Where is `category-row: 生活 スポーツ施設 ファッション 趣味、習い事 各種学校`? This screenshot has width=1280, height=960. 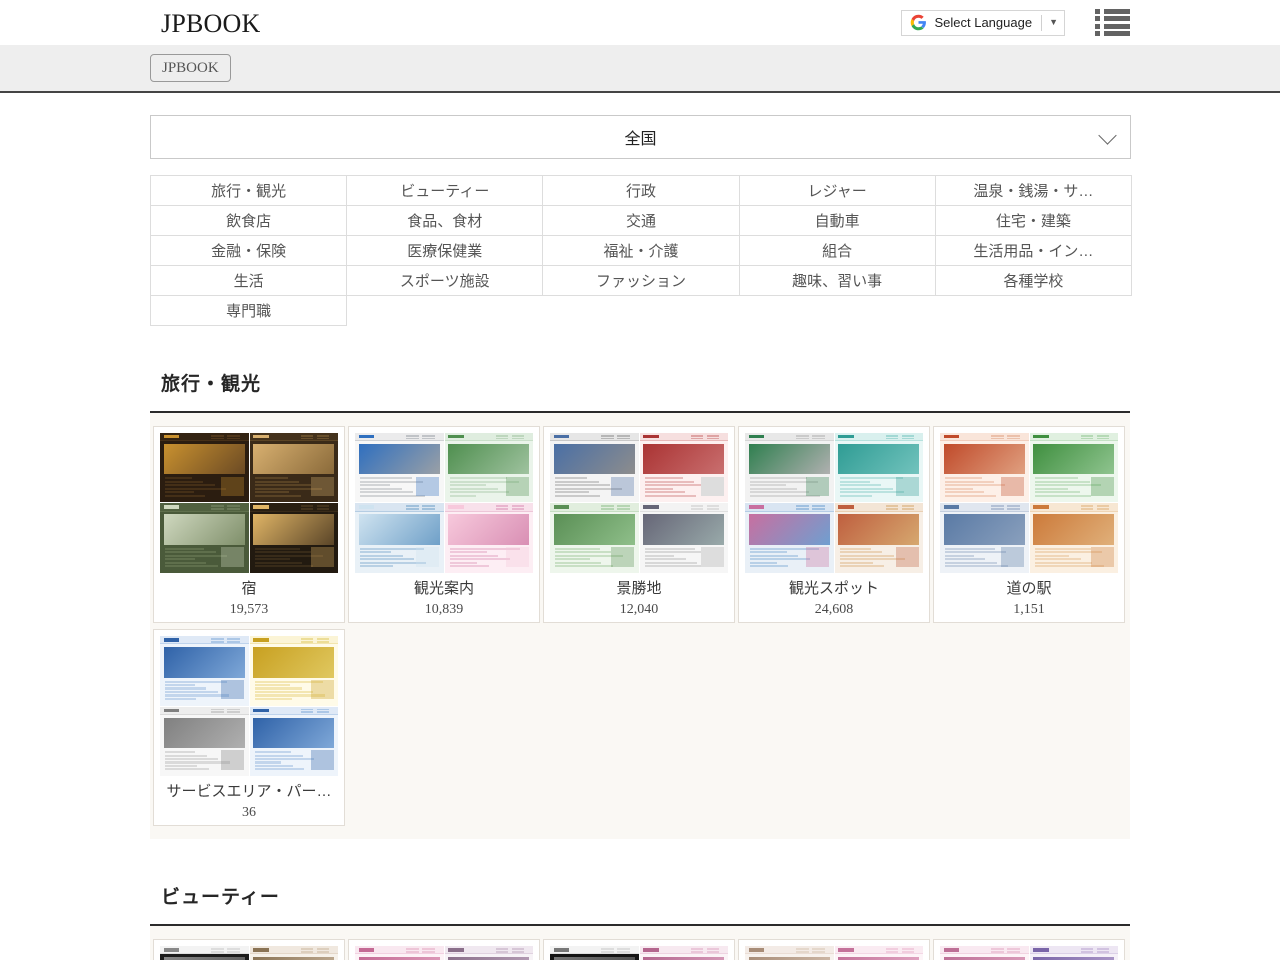
category-row: 生活 スポーツ施設 ファッション 趣味、習い事 各種学校 is located at coordinates (640, 280).